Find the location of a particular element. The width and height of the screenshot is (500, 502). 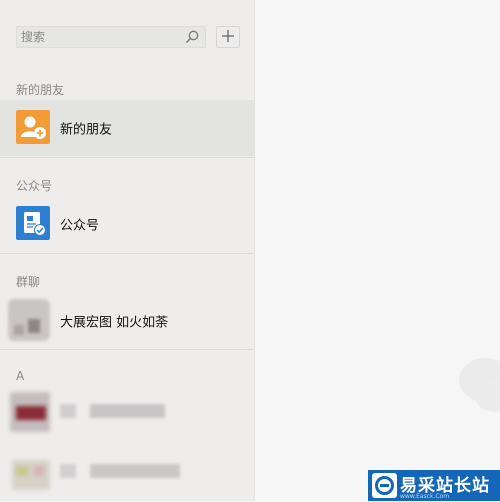

search-input is located at coordinates (111, 37).